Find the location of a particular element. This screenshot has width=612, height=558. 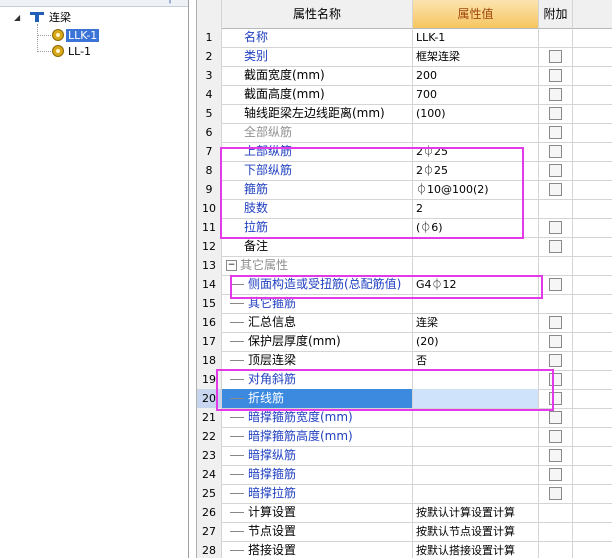

property-name-cell: 保护层厚度(mm) is located at coordinates (317, 341).